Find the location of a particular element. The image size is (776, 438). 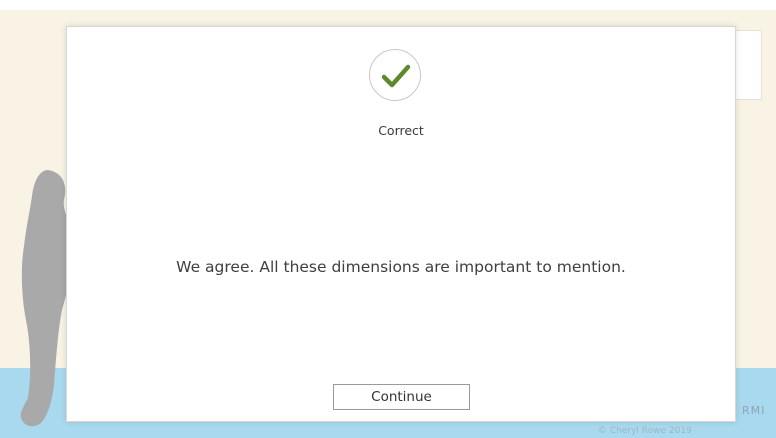

checkmark-icon is located at coordinates (396, 76).